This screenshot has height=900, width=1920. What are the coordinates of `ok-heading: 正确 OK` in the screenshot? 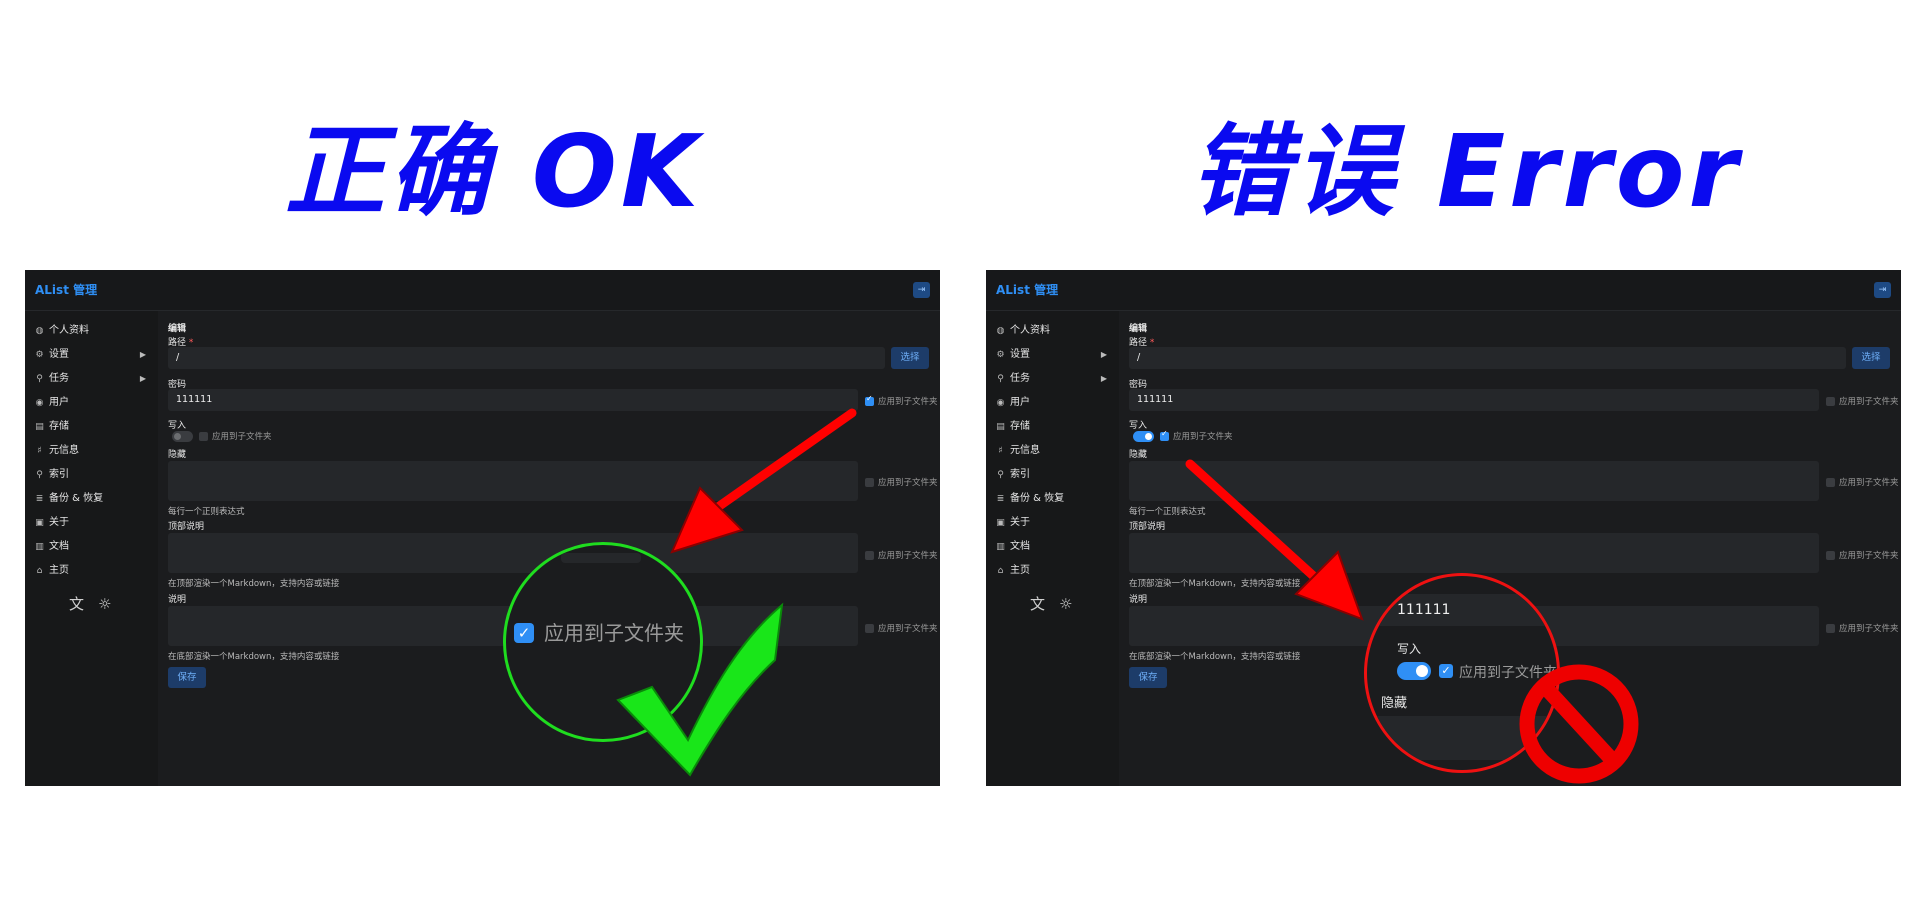 It's located at (494, 171).